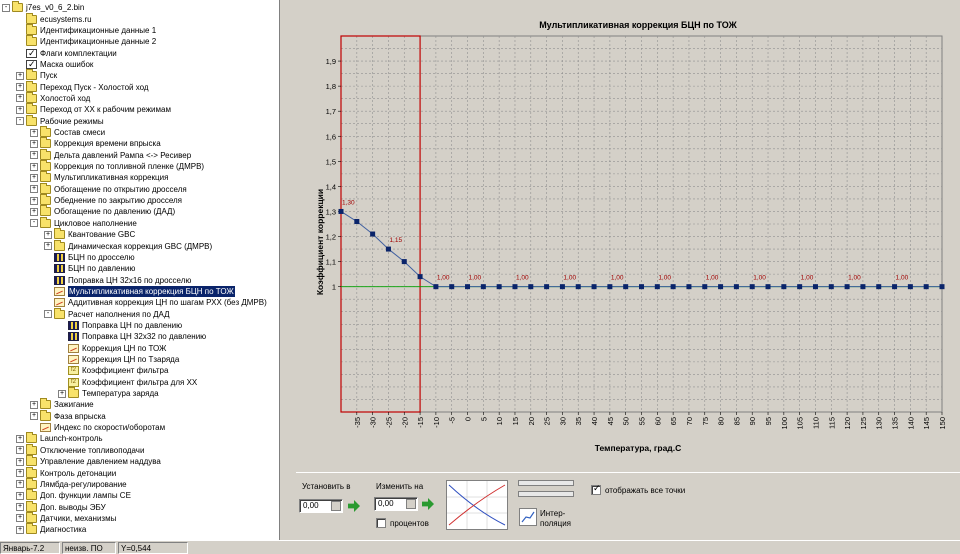  I want to click on tree-item: + Фаза впрыска, so click(68, 415).